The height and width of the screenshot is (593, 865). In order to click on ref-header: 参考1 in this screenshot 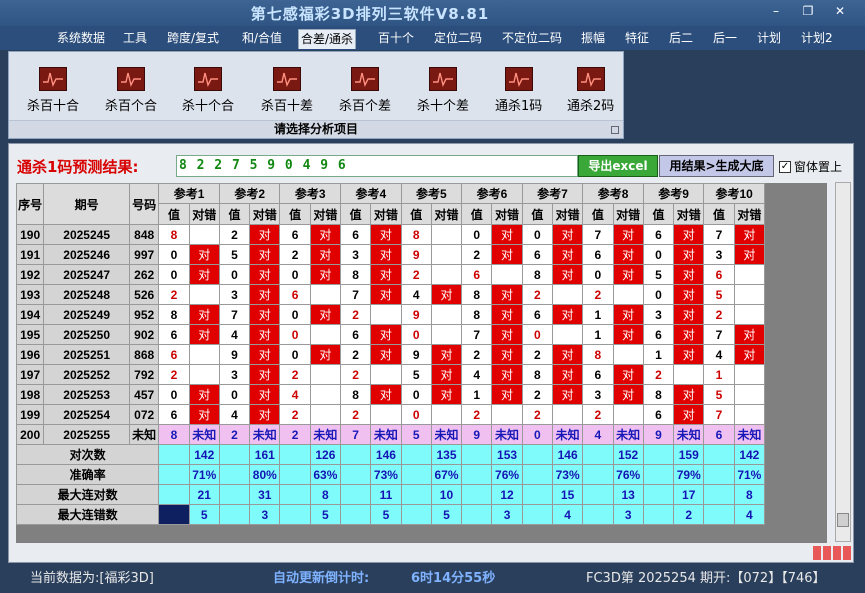, I will do `click(189, 193)`.